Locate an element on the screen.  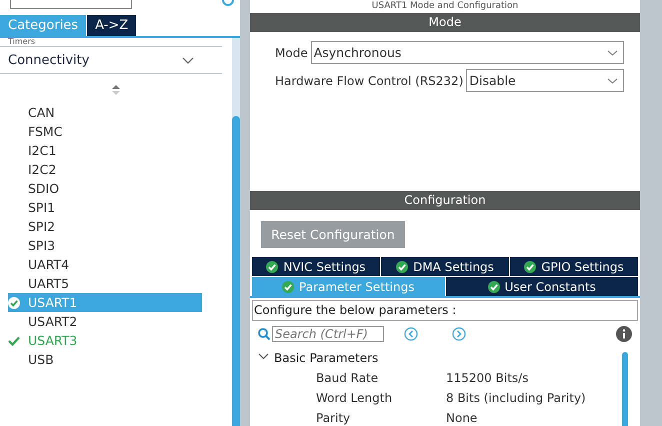
dropdown: Disable is located at coordinates (545, 80).